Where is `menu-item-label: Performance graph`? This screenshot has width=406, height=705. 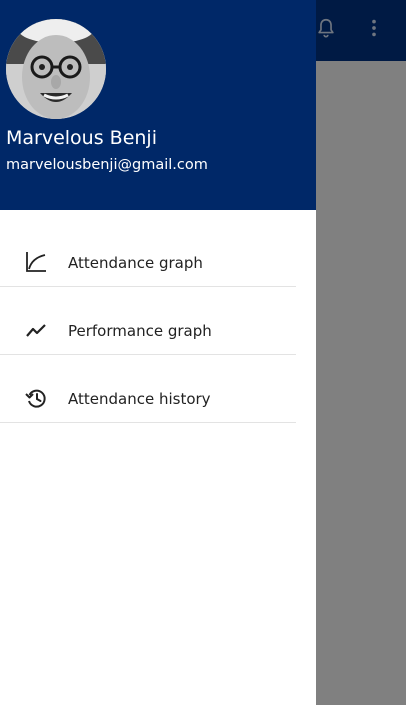
menu-item-label: Performance graph is located at coordinates (140, 331).